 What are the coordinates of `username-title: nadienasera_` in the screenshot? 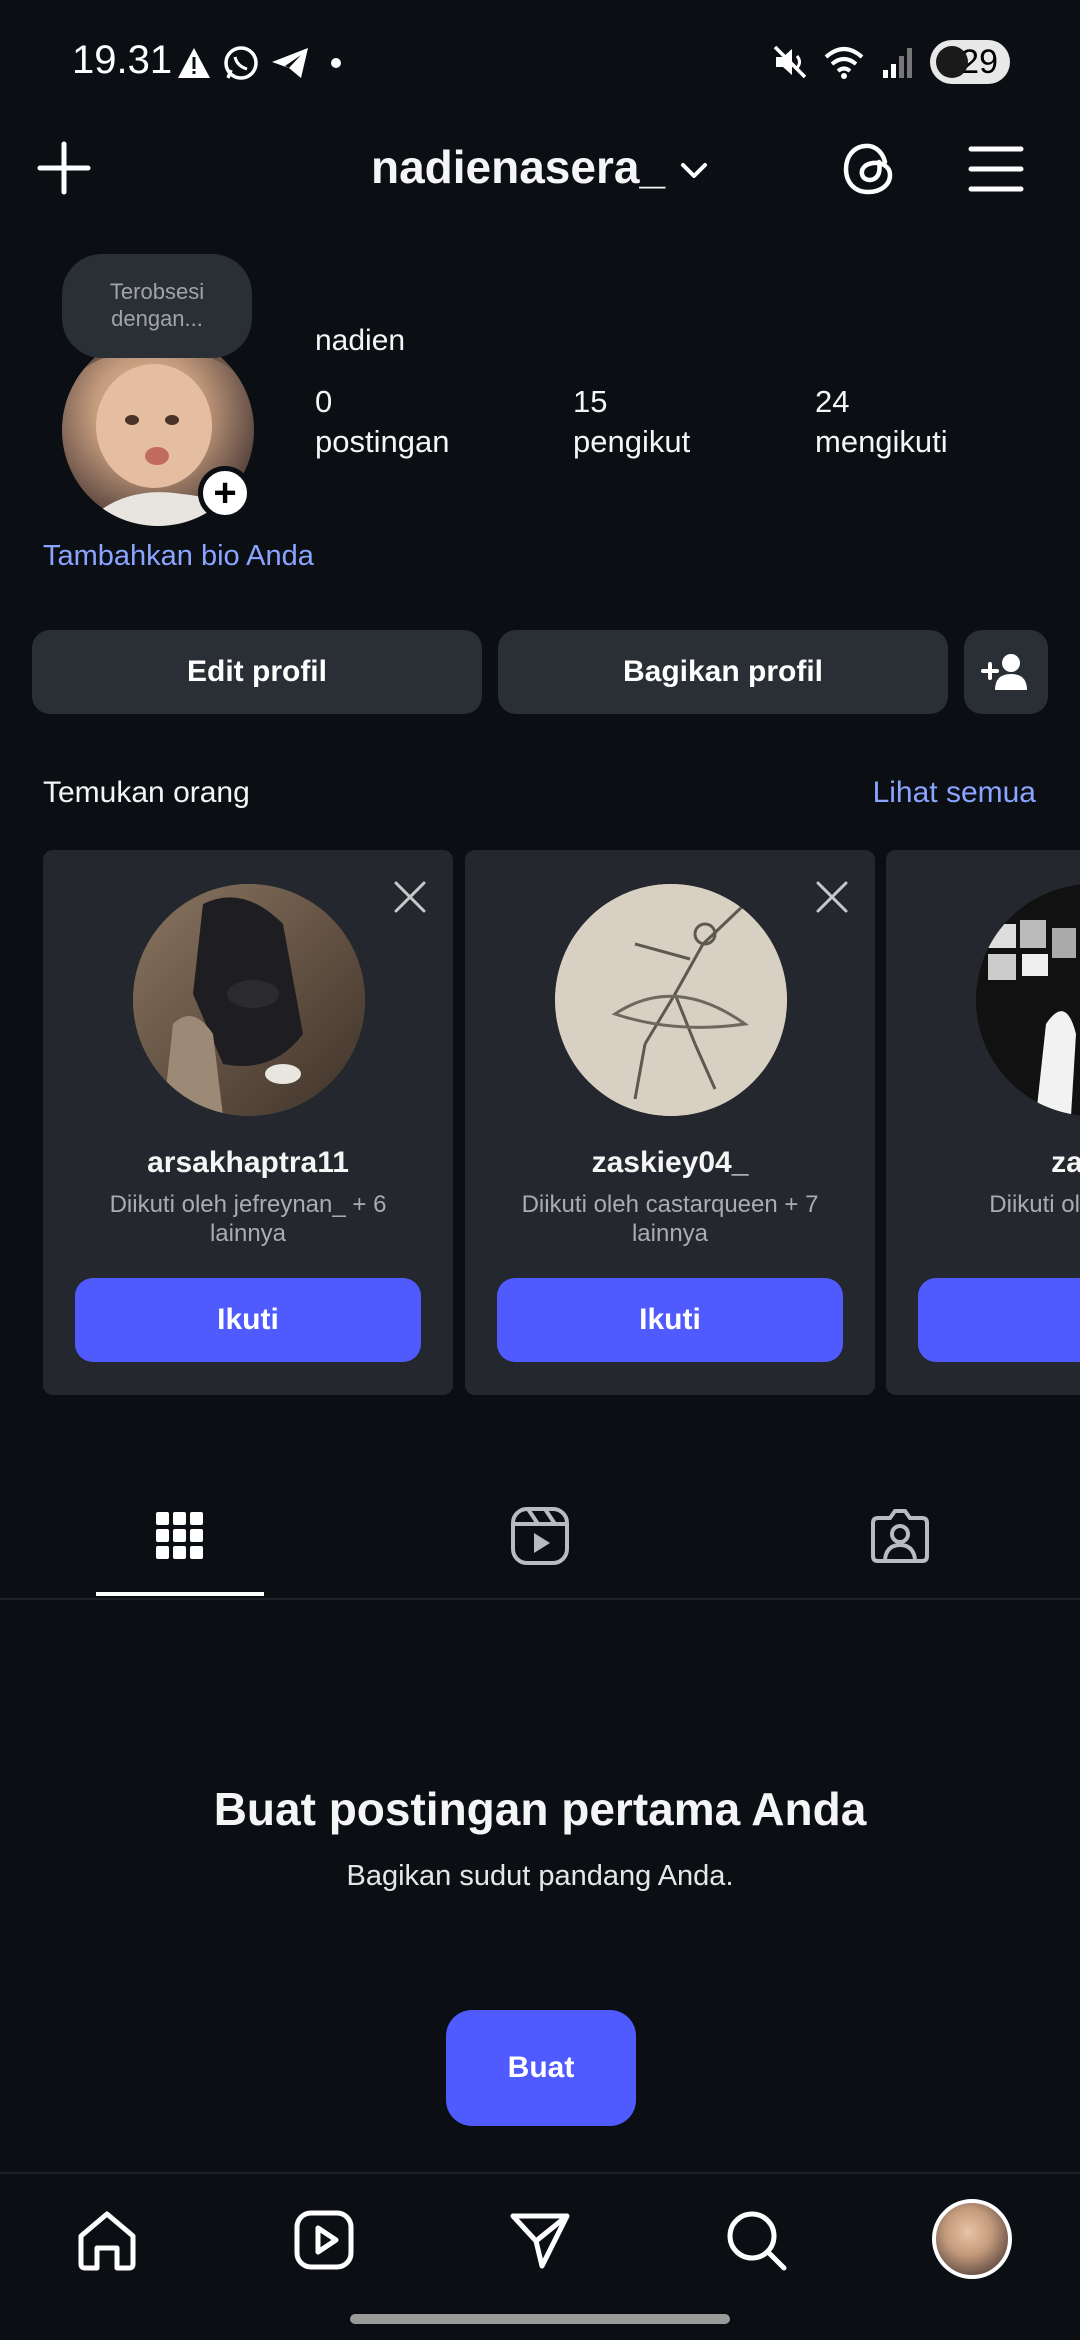 It's located at (518, 167).